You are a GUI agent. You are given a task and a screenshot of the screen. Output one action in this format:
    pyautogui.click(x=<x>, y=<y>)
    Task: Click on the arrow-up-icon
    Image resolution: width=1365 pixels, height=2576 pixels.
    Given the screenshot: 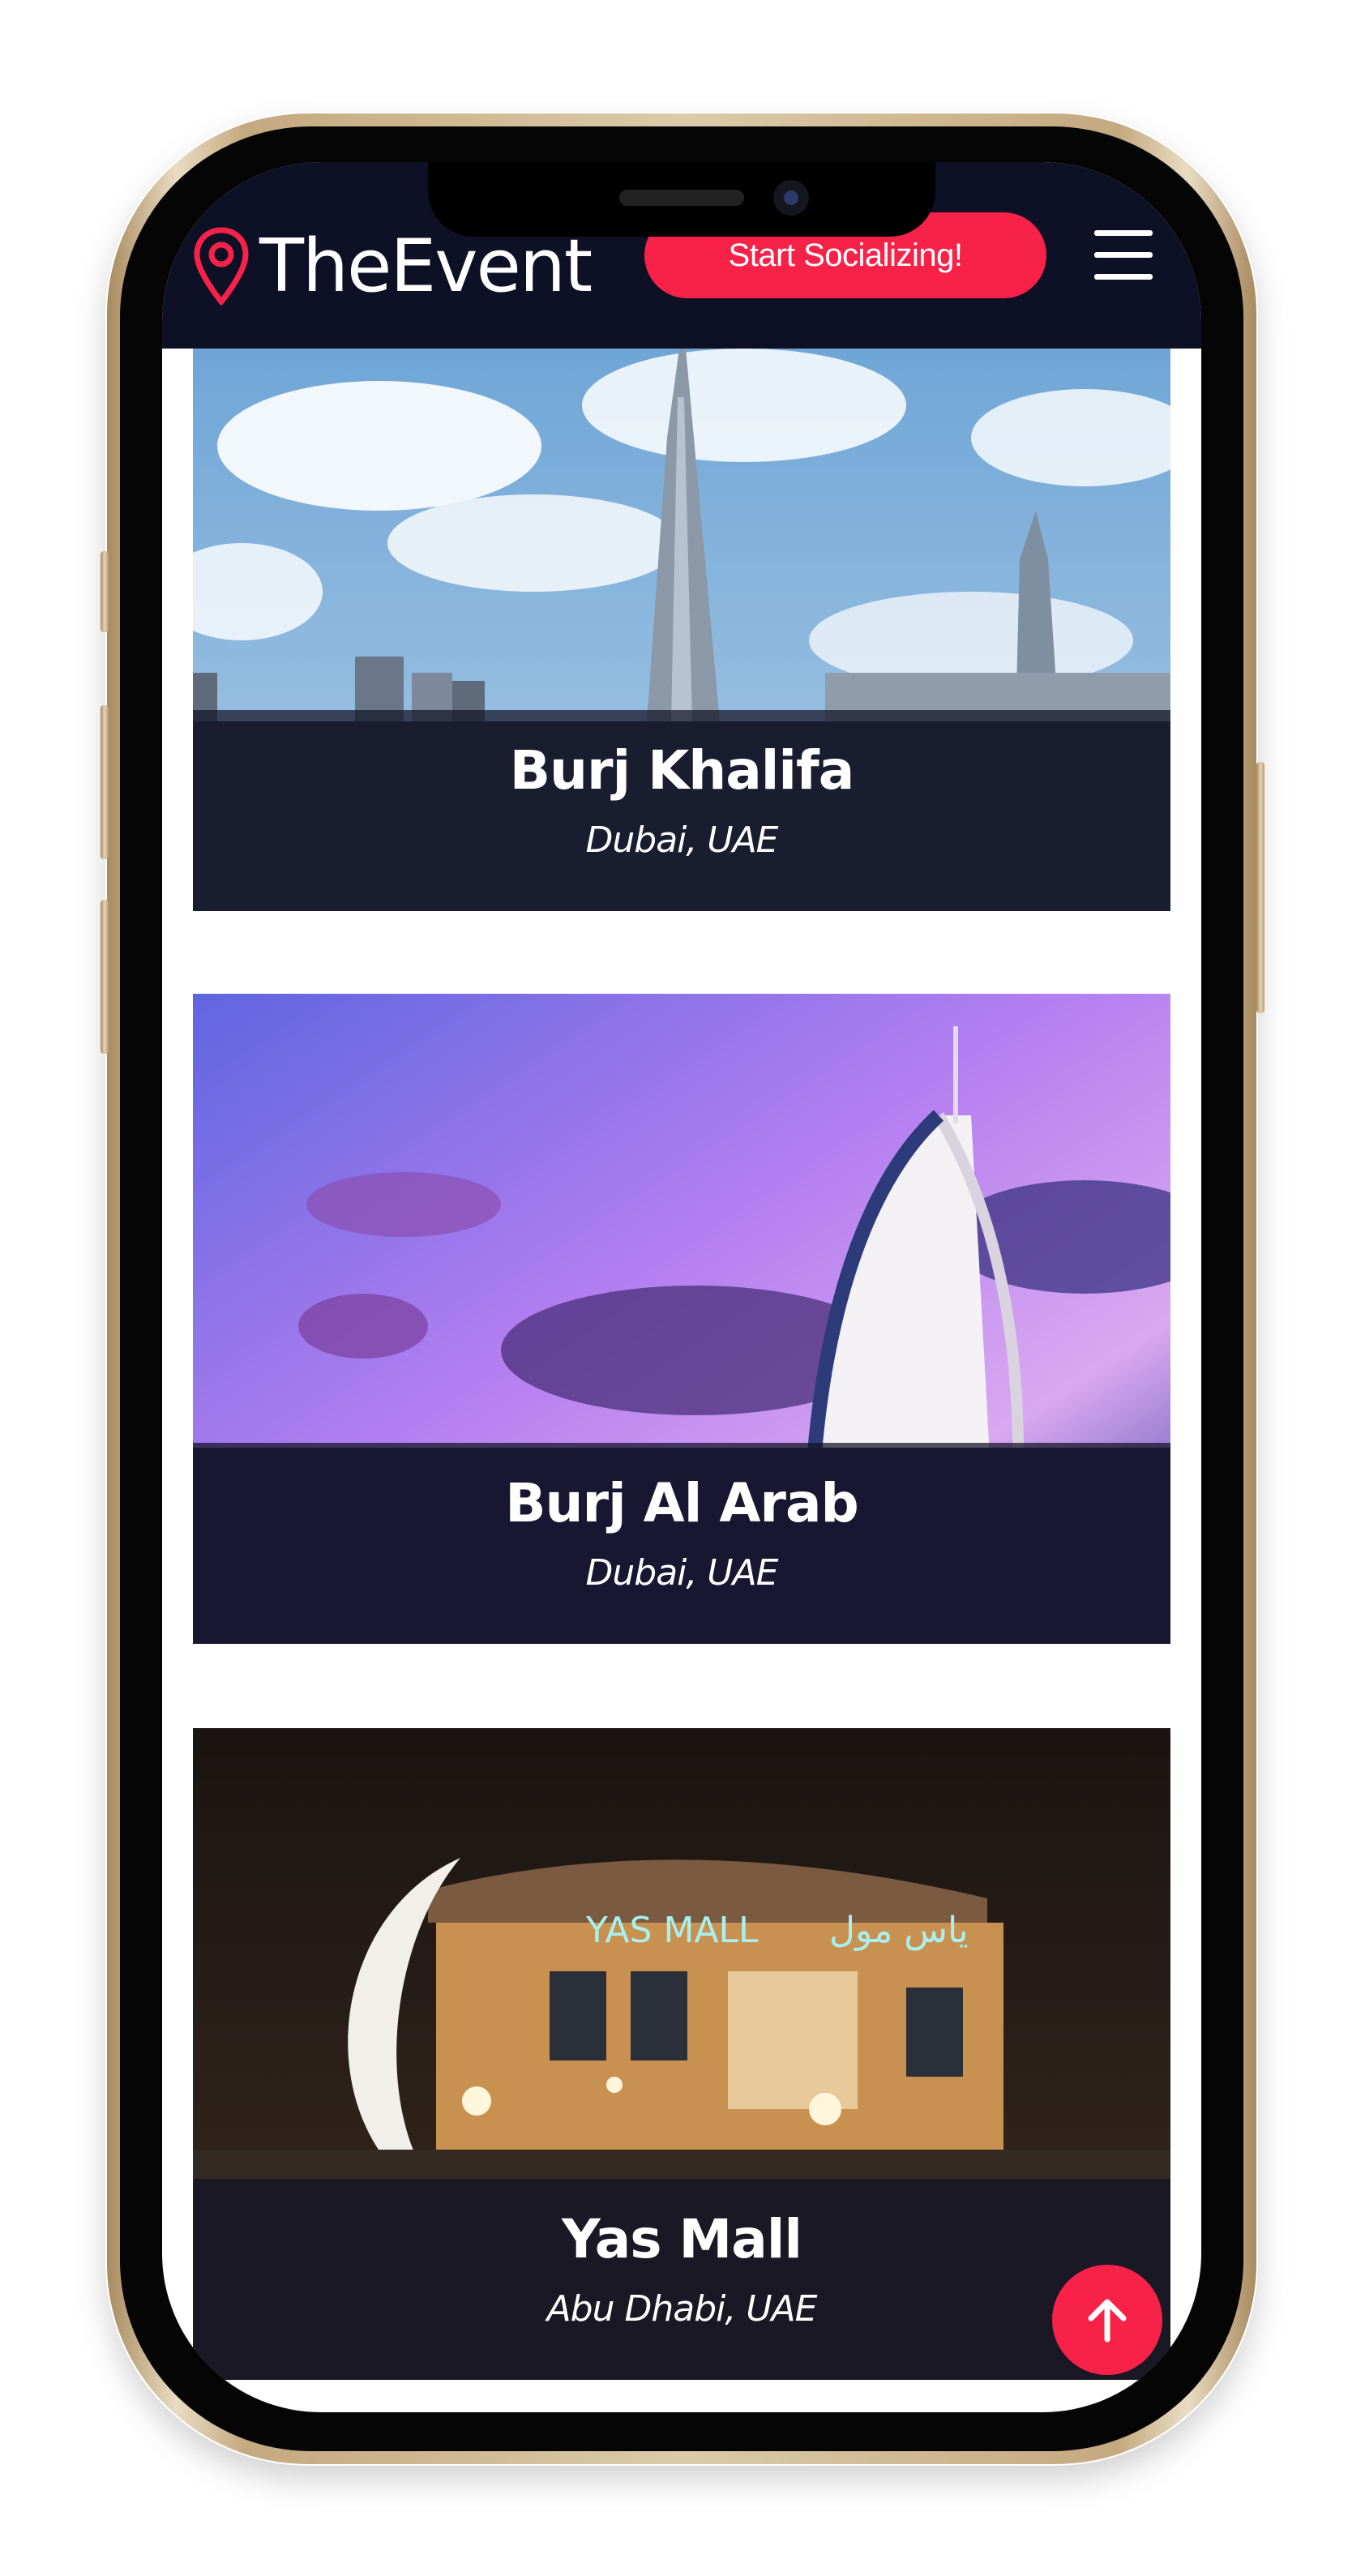 What is the action you would take?
    pyautogui.click(x=1107, y=2321)
    